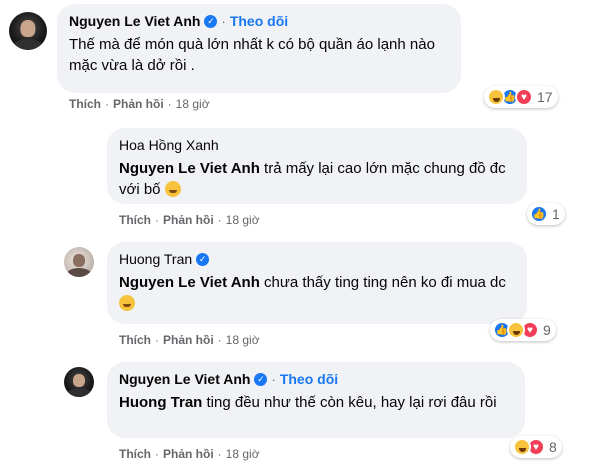 The width and height of the screenshot is (600, 469). I want to click on comment-author: Huong Tran, so click(155, 259).